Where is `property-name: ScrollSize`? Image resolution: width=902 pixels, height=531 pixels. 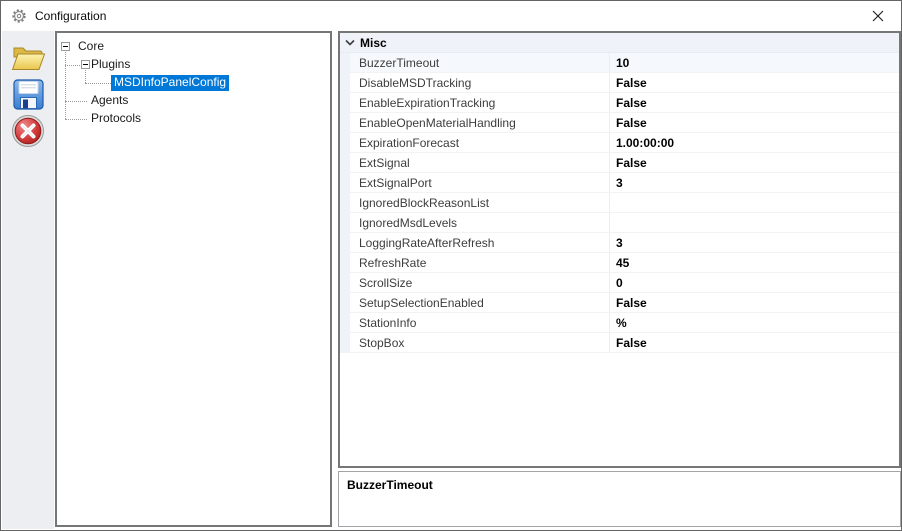 property-name: ScrollSize is located at coordinates (386, 282).